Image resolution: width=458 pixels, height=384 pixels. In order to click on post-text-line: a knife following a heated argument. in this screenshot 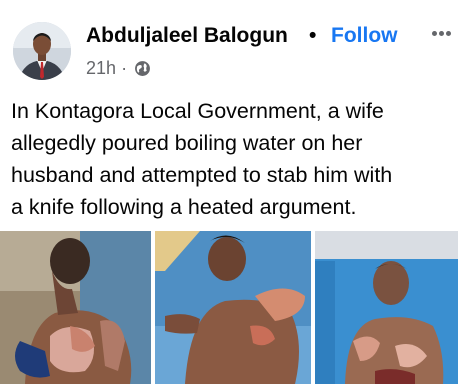, I will do `click(184, 207)`.